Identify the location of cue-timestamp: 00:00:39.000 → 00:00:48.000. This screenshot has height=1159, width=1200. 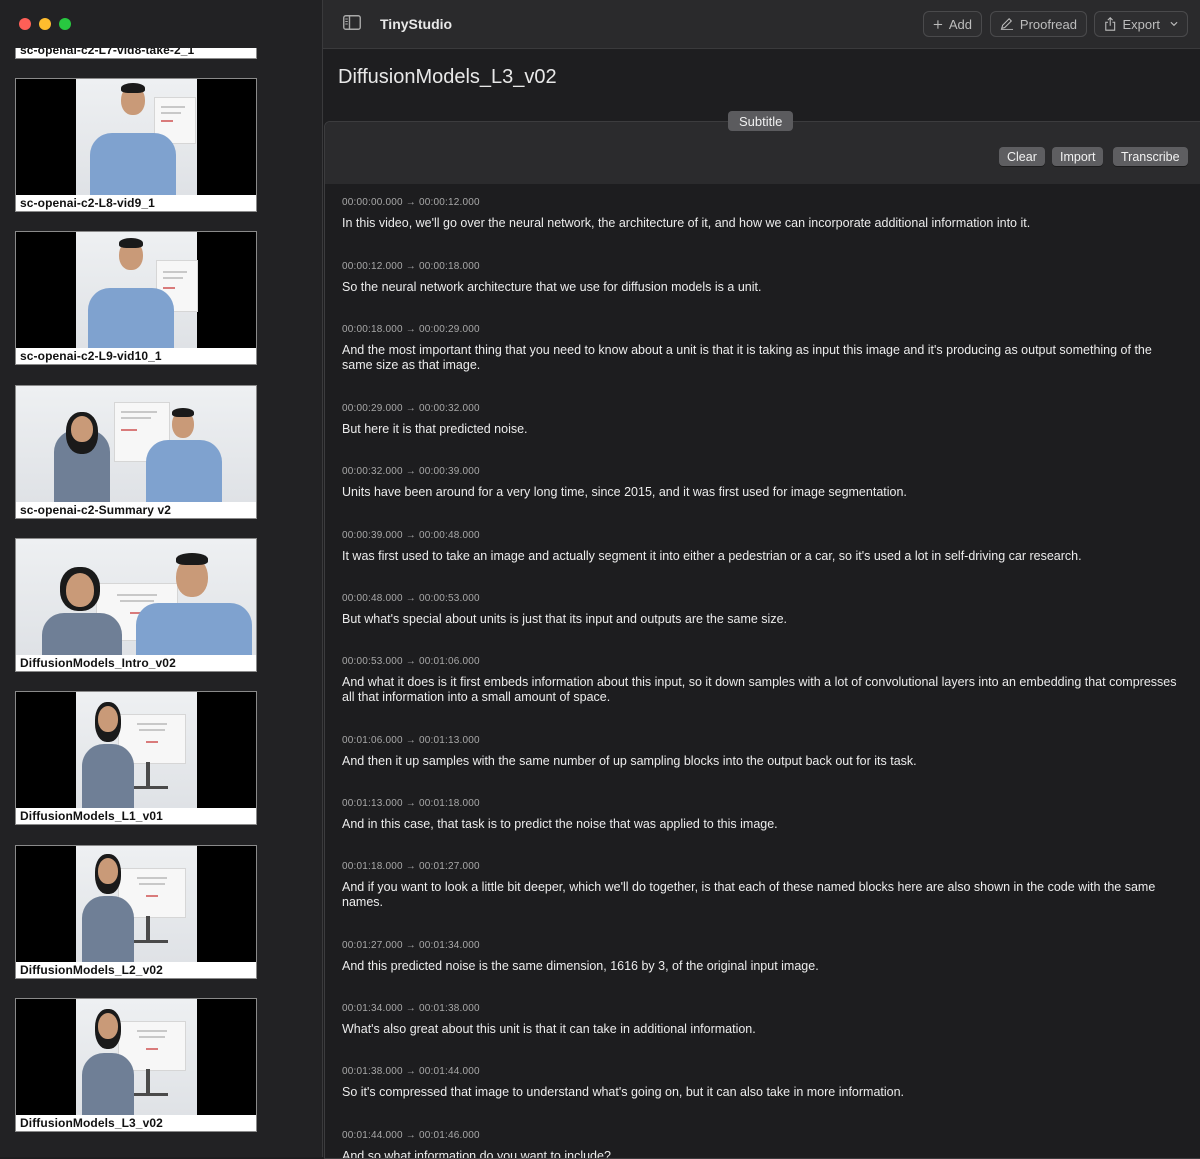
(411, 535).